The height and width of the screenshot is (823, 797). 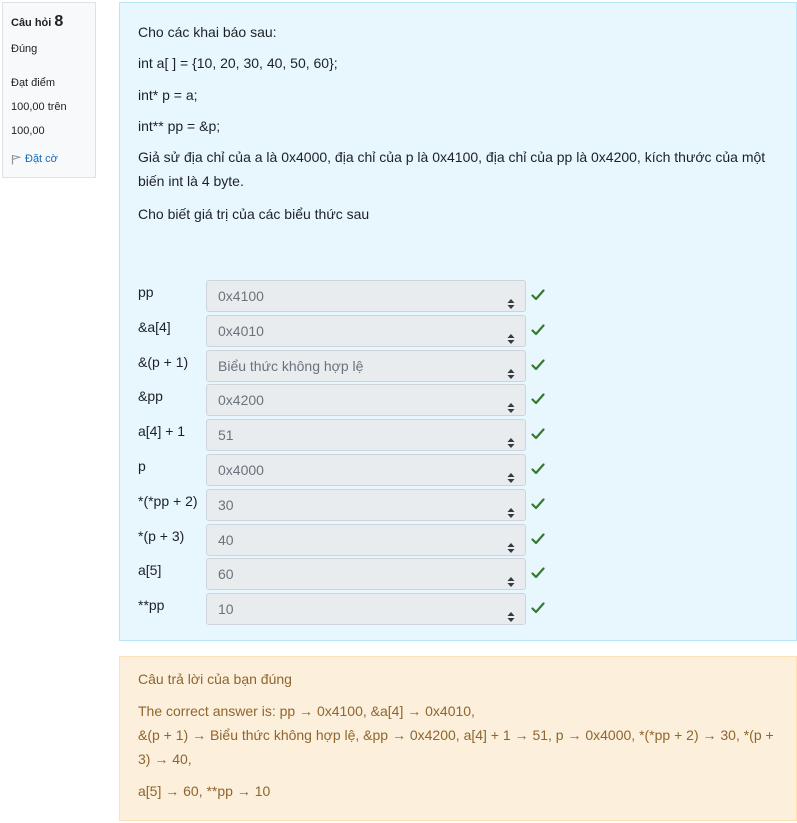 I want to click on answer-row: pp 0x4100, so click(x=458, y=296).